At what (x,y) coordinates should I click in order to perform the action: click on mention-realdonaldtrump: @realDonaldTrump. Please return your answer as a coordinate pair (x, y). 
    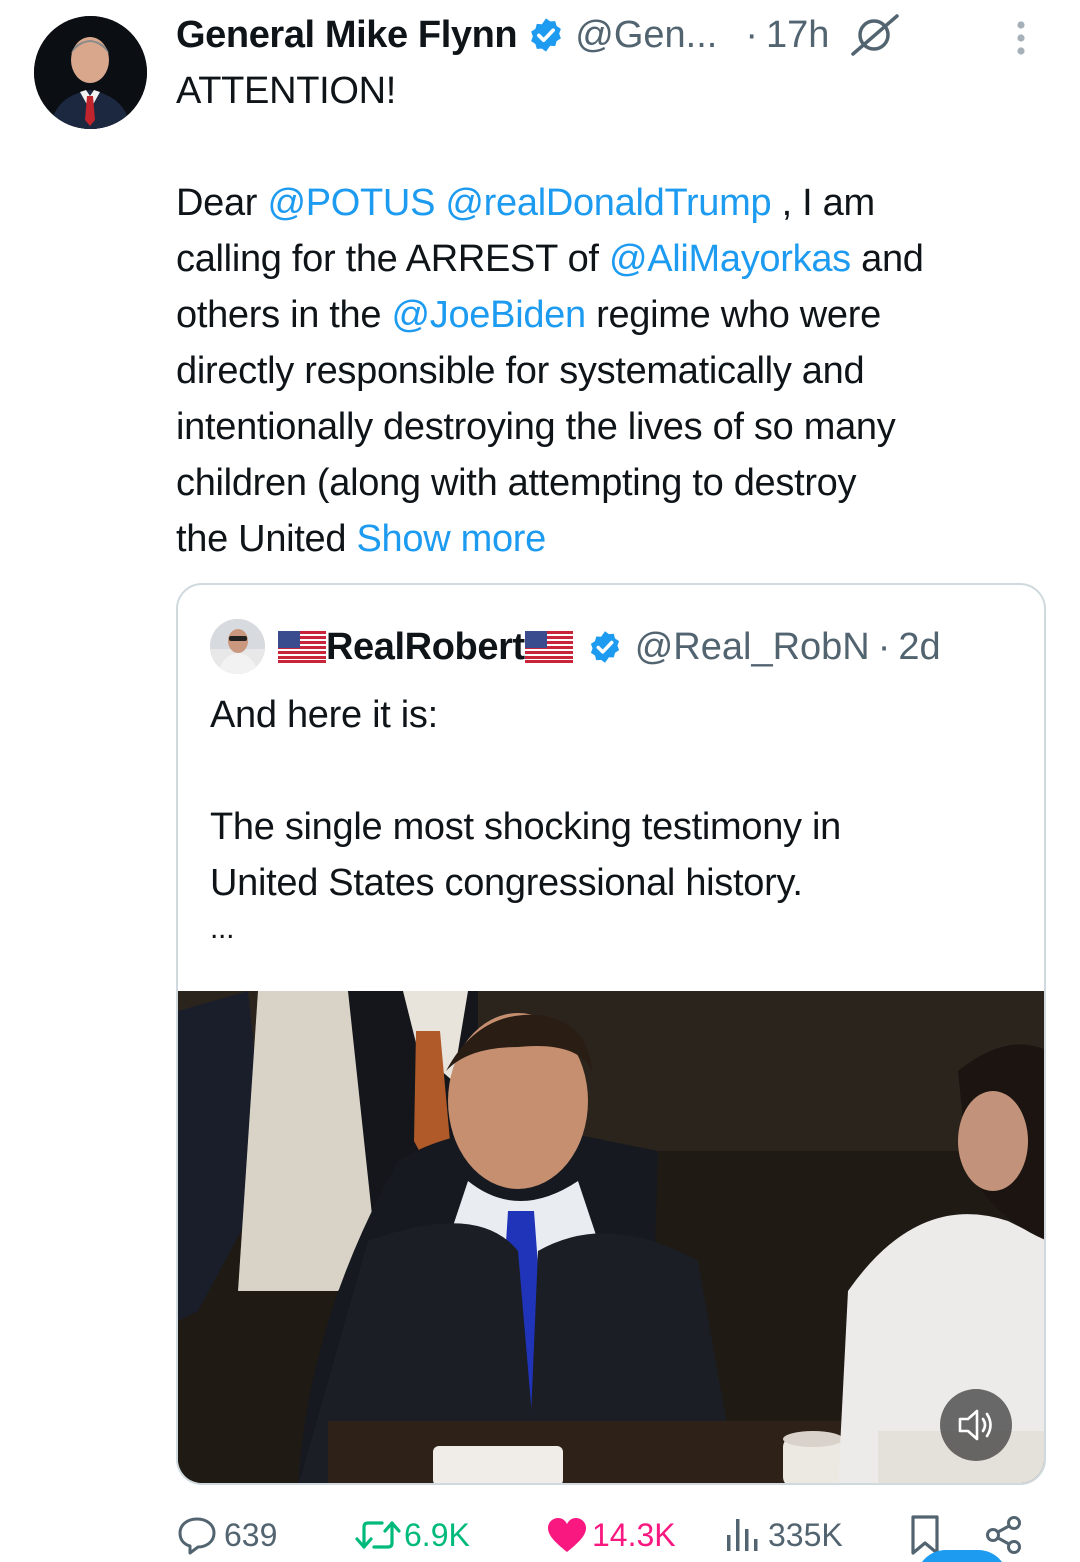
    Looking at the image, I should click on (608, 203).